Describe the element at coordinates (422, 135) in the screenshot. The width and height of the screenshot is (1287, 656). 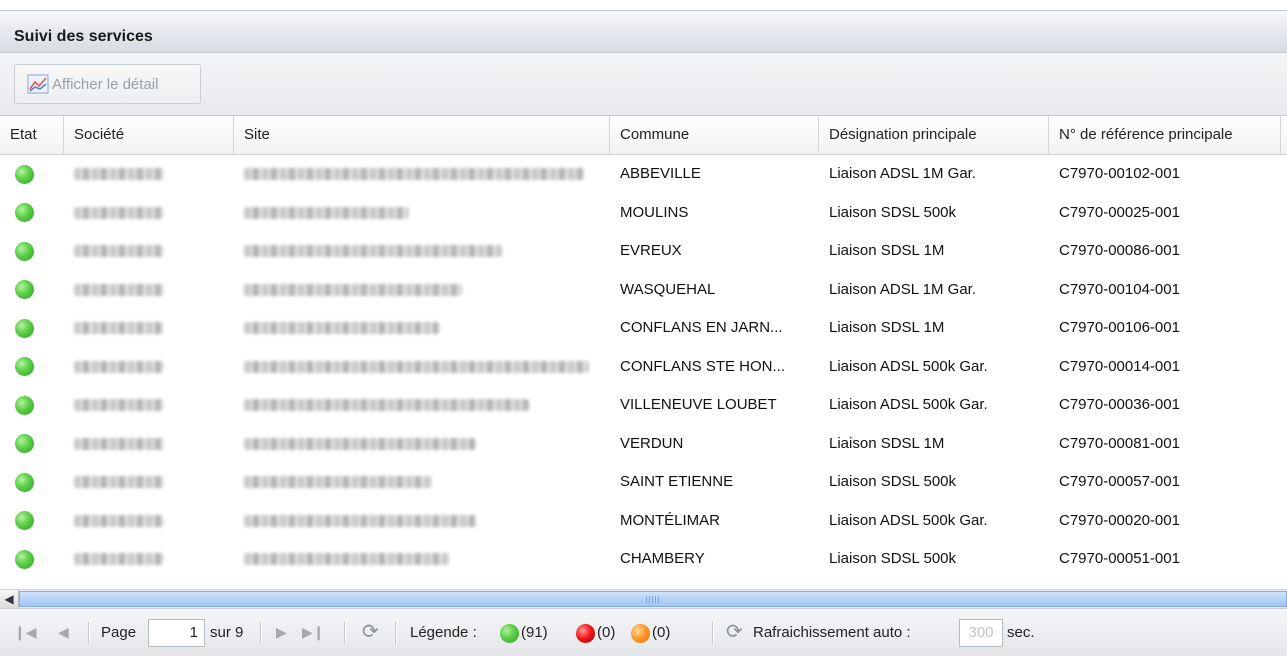
I see `column-header-site: Site` at that location.